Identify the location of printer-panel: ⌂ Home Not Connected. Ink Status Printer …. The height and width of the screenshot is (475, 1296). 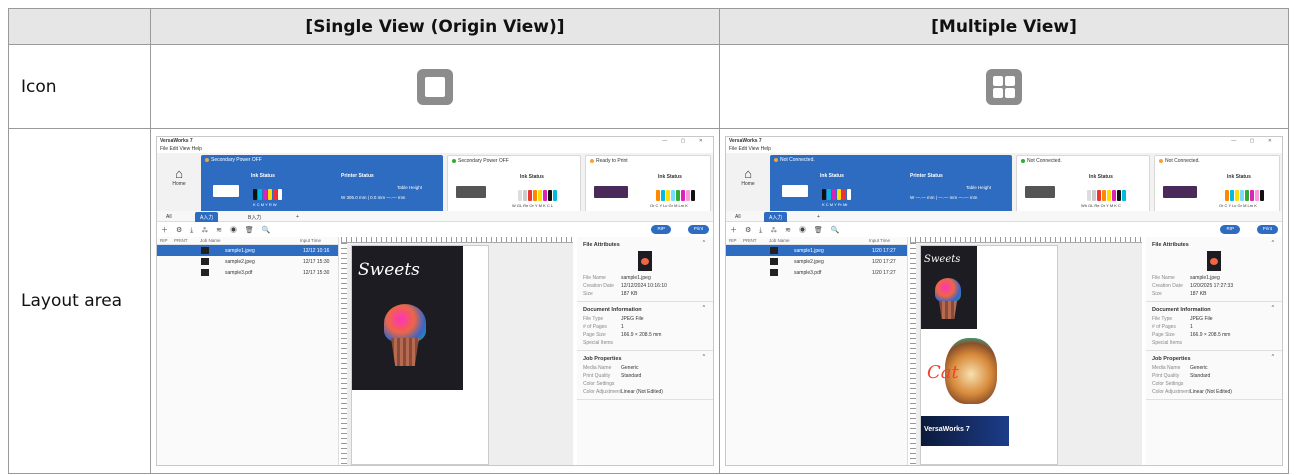
(1004, 184).